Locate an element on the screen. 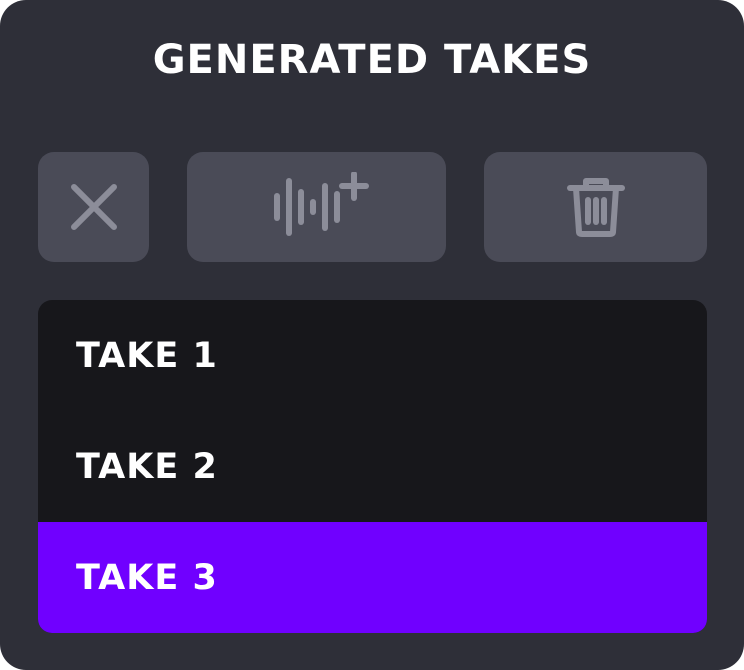 This screenshot has width=744, height=670. close-icon is located at coordinates (93, 207).